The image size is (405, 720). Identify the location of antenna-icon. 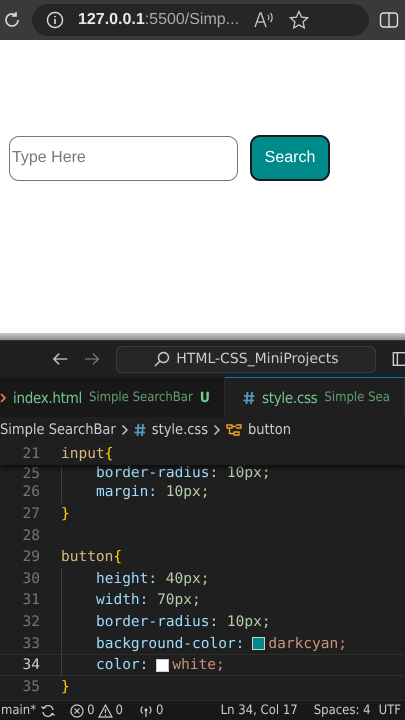
(145, 711).